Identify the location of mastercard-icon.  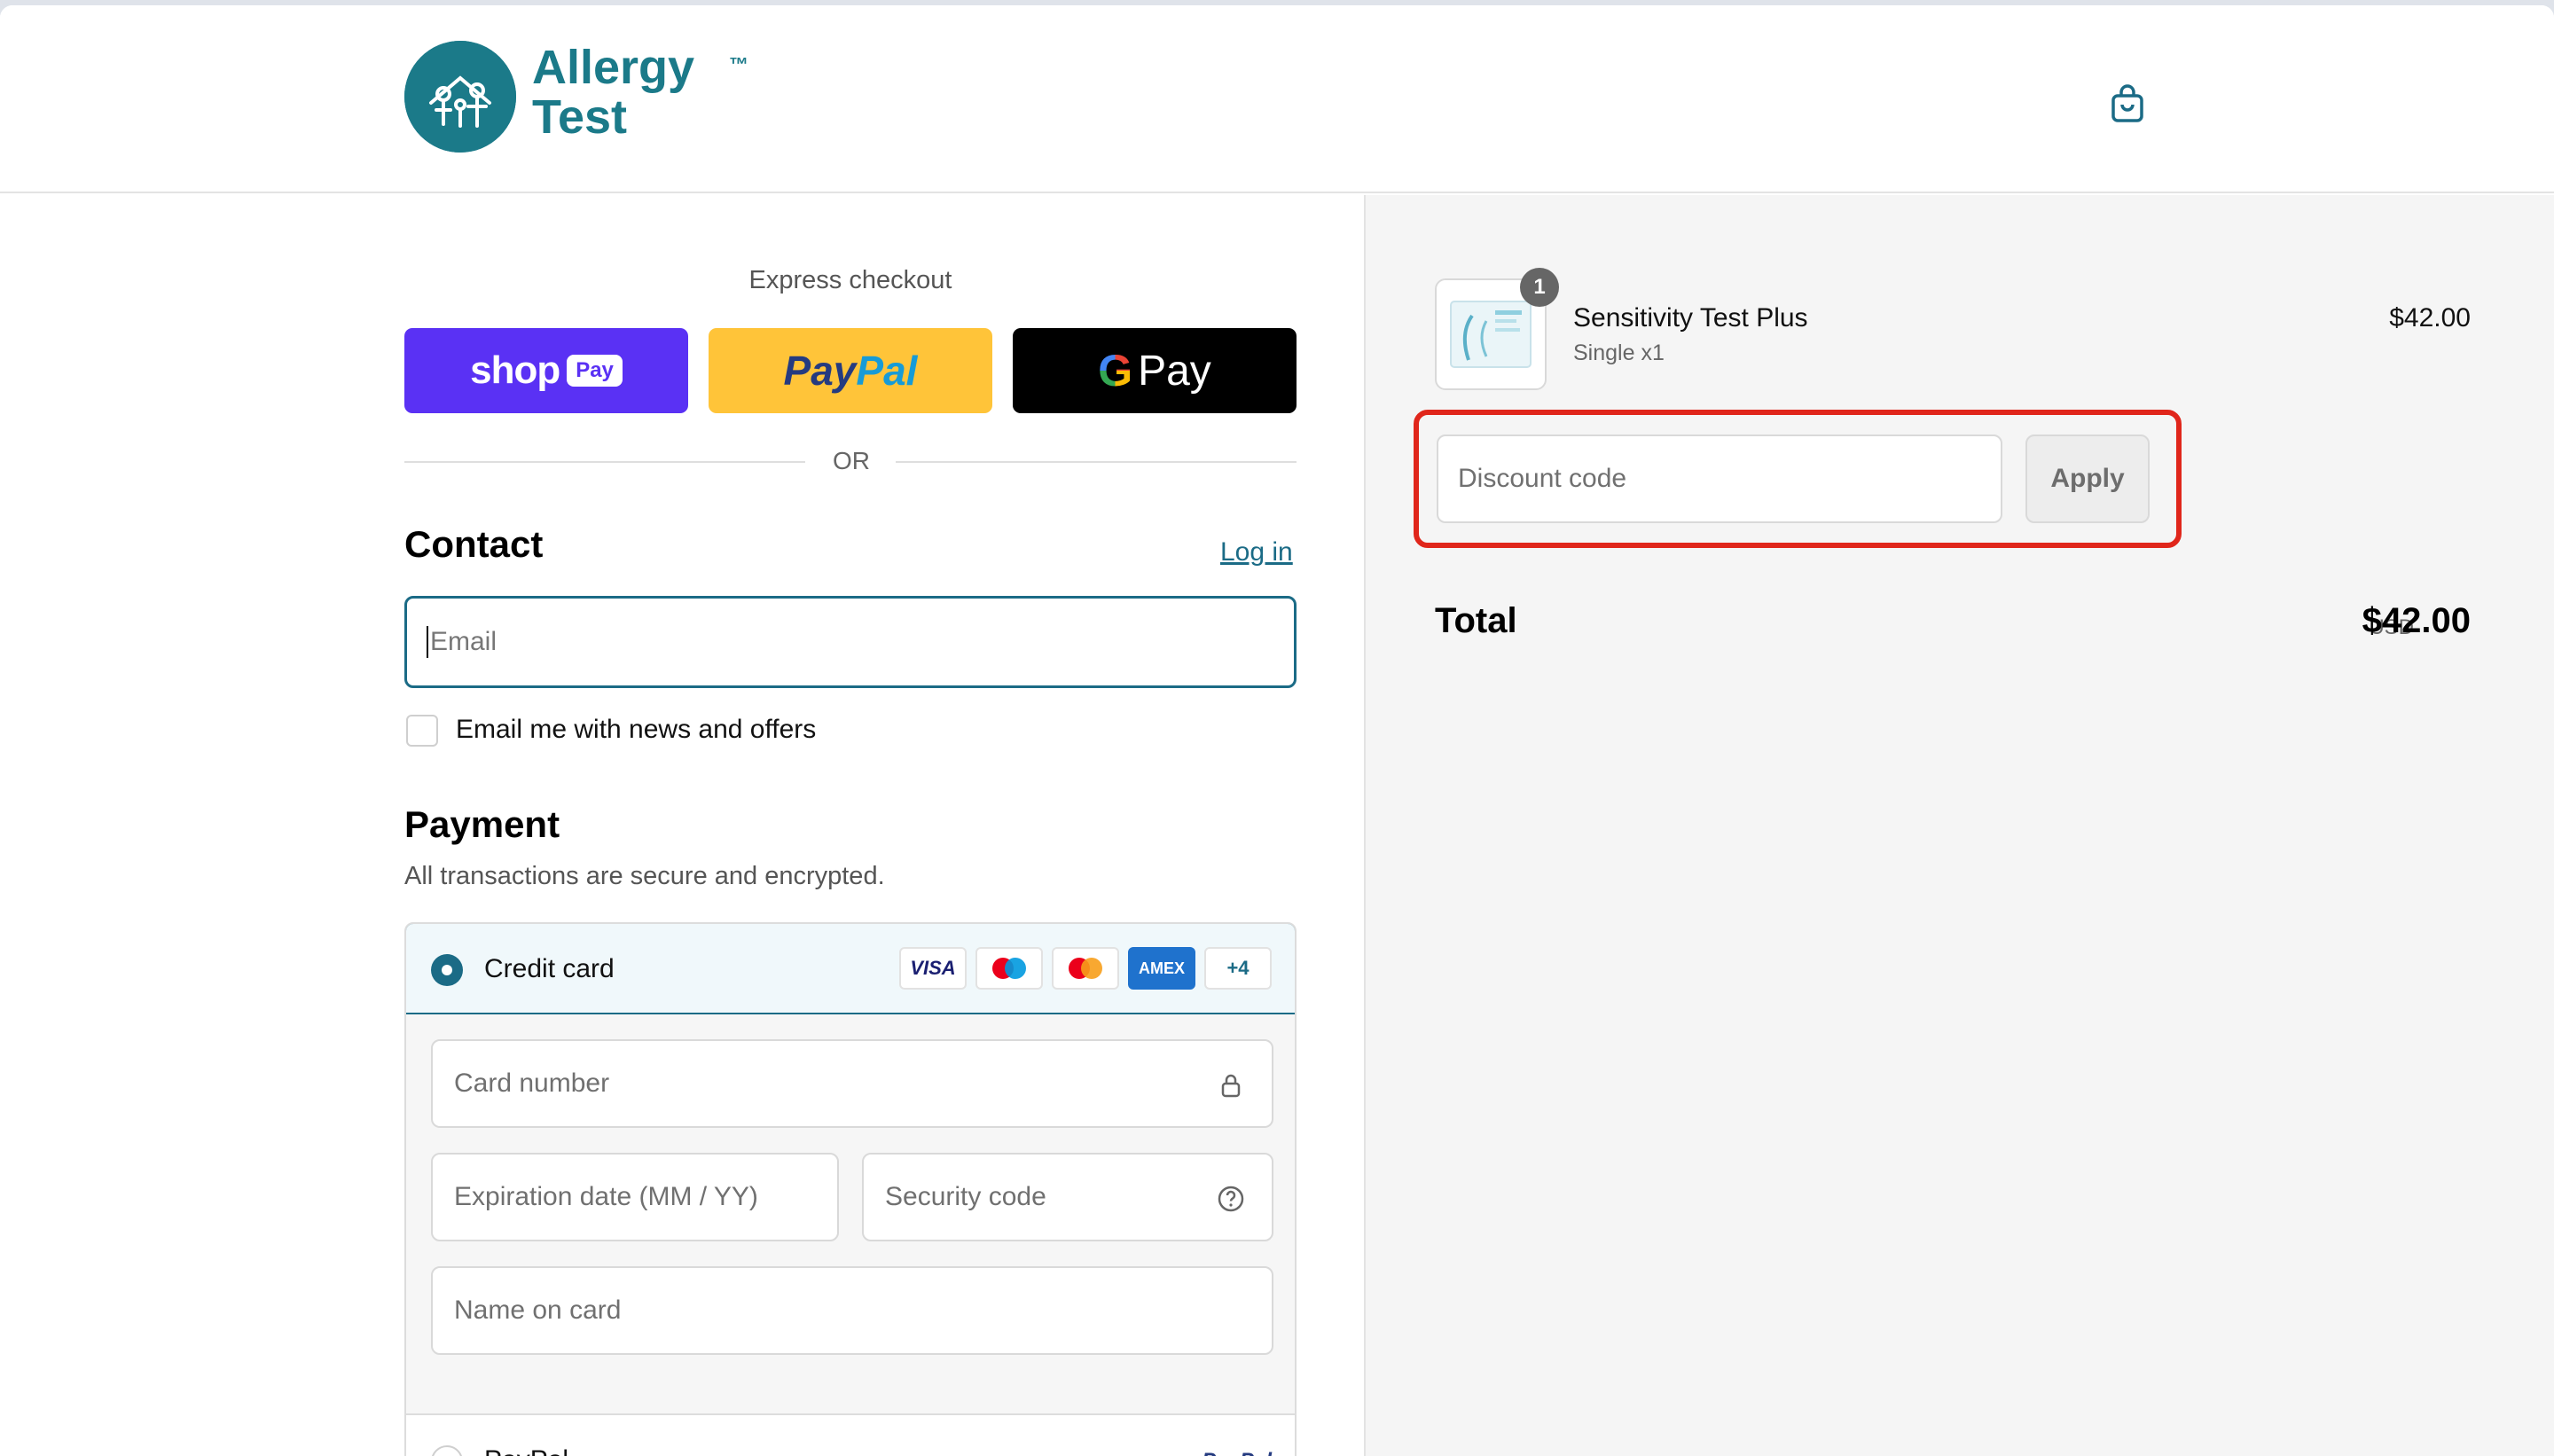
(1085, 968).